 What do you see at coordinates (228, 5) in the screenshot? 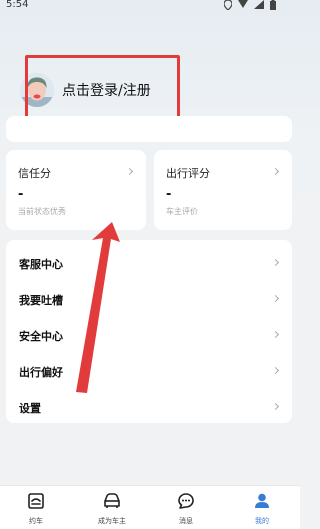
I see `location-icon` at bounding box center [228, 5].